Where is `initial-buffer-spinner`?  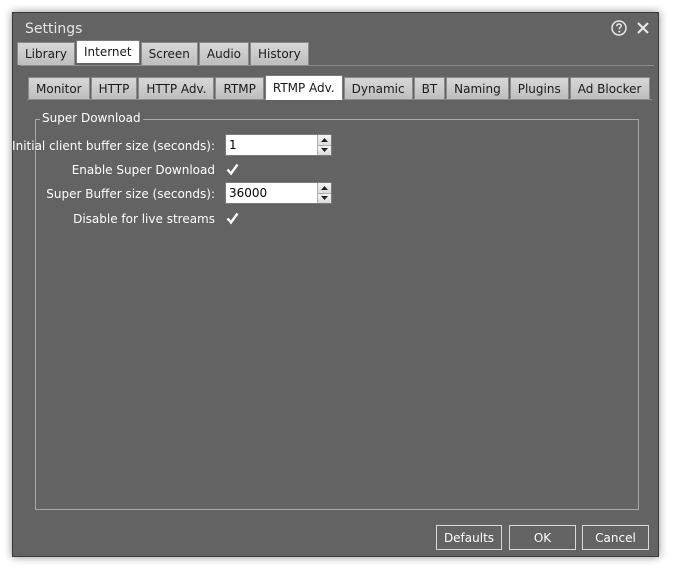 initial-buffer-spinner is located at coordinates (278, 145).